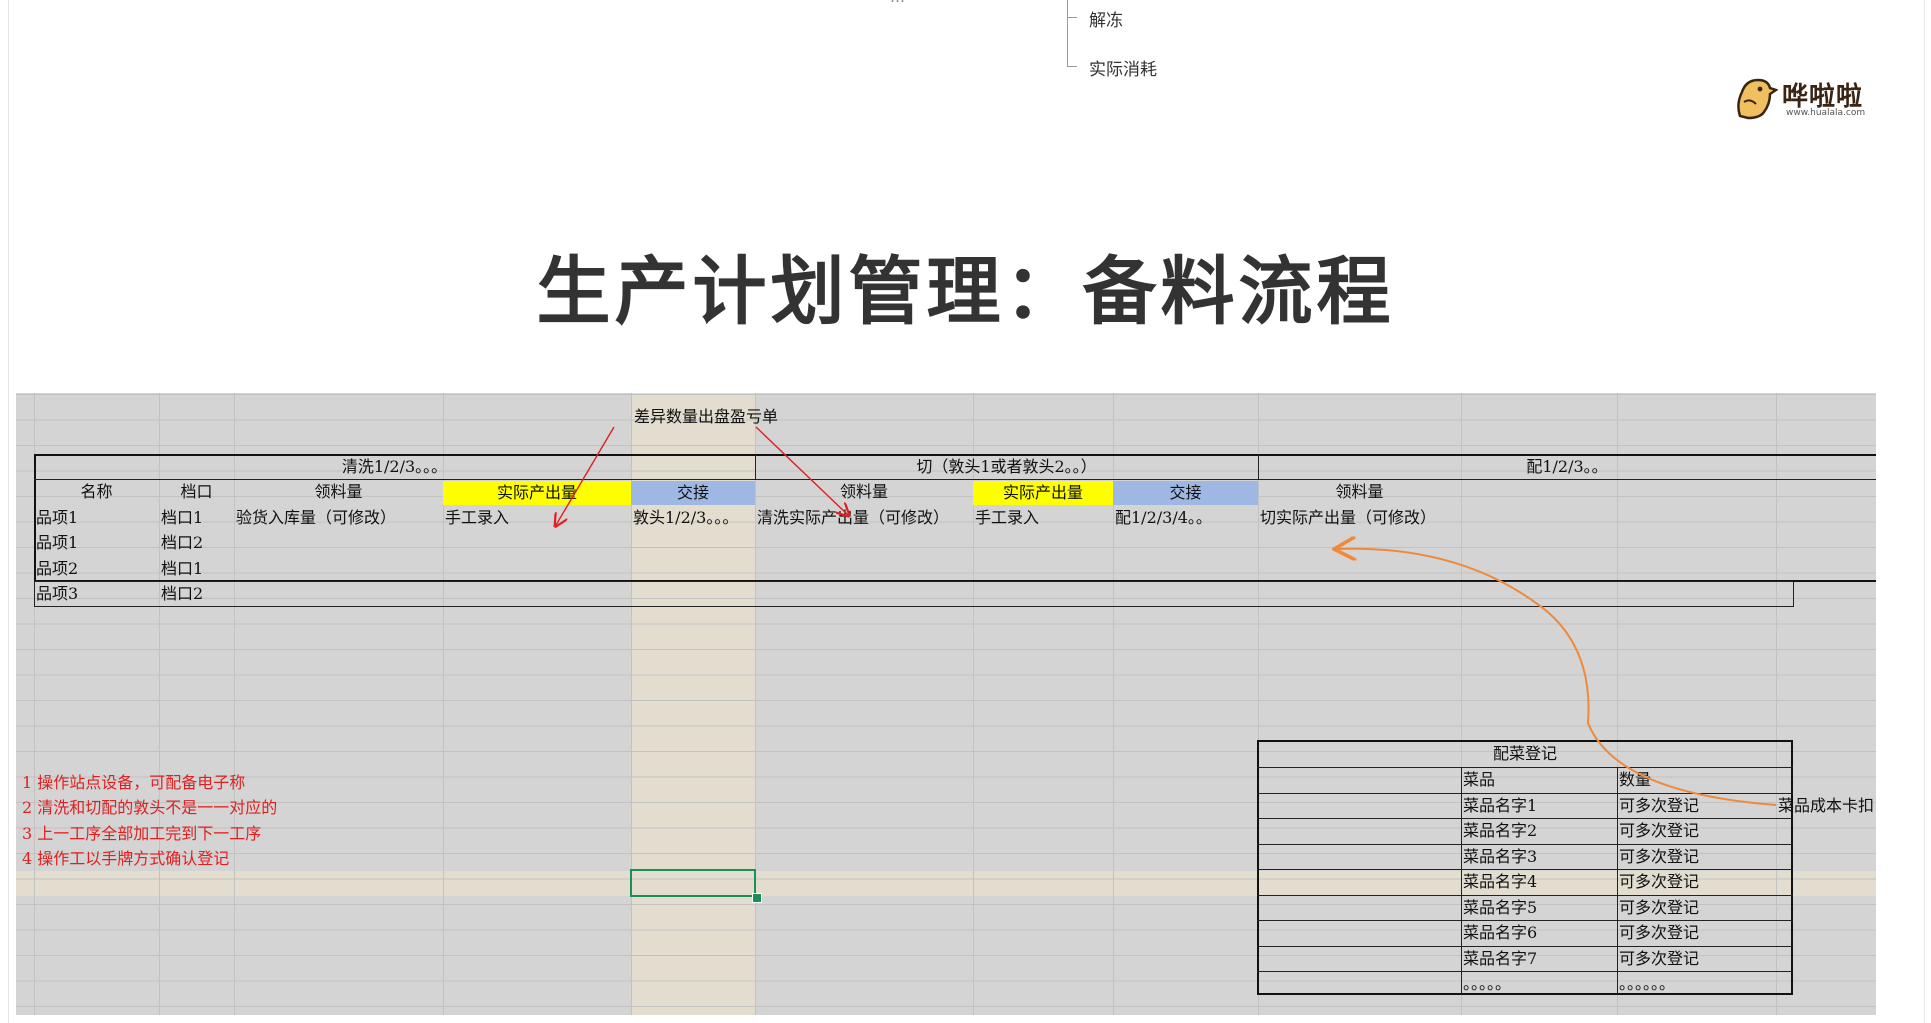 The width and height of the screenshot is (1931, 1023). What do you see at coordinates (1045, 40) in the screenshot?
I see `mindmap-fragment: … 解冻 实际消耗` at bounding box center [1045, 40].